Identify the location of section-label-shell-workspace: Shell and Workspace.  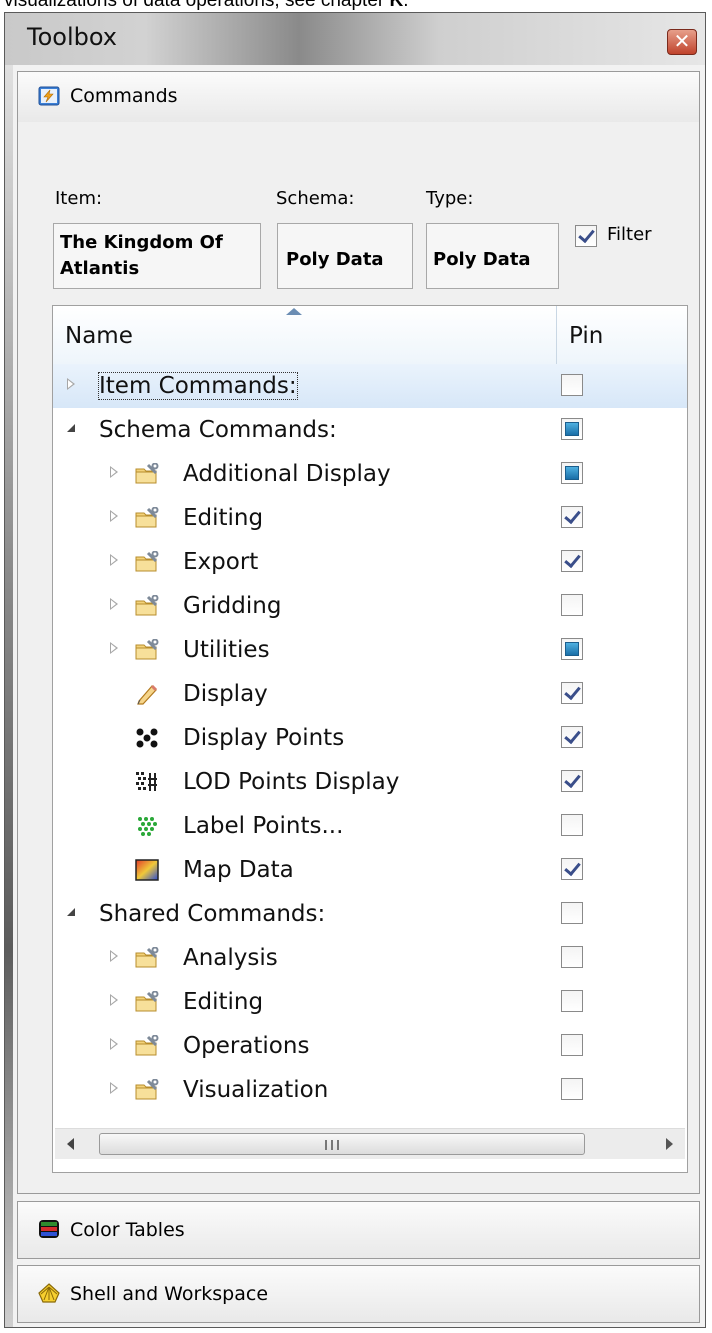
(169, 1294).